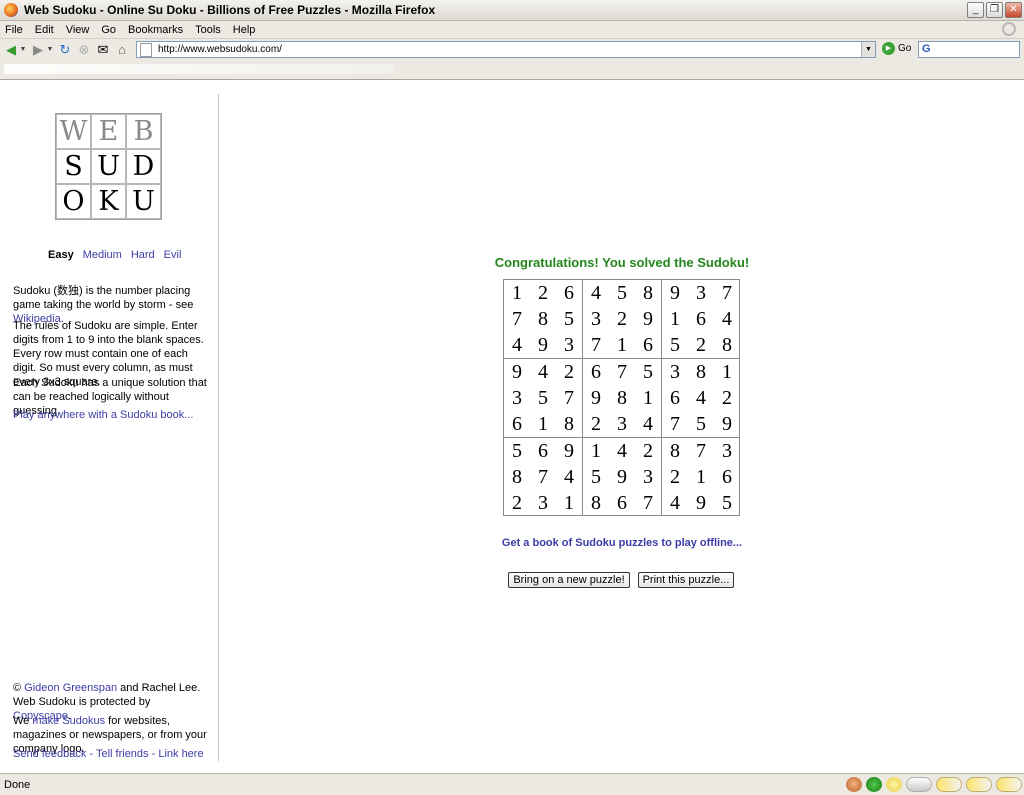  Describe the element at coordinates (65, 50) in the screenshot. I see `reload-icon: ↻` at that location.